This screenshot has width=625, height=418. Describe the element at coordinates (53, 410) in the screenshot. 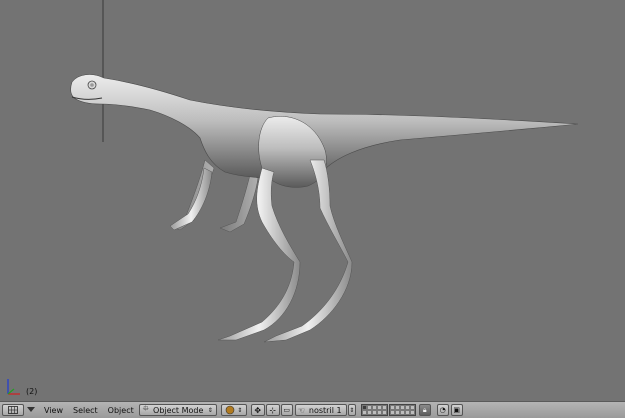

I see `menu-view: View` at that location.